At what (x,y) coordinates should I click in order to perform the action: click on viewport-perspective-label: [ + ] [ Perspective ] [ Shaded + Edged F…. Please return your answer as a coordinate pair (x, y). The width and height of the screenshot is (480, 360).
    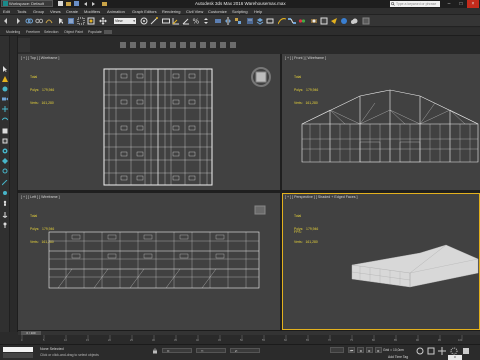
    Looking at the image, I should click on (321, 197).